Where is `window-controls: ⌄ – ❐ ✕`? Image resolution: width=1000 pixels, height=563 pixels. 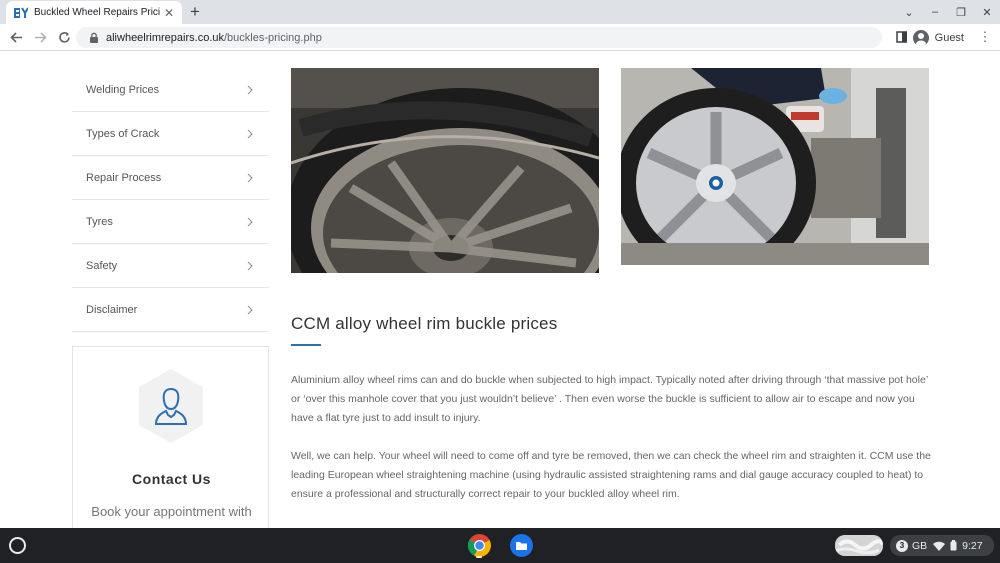 window-controls: ⌄ – ❐ ✕ is located at coordinates (948, 12).